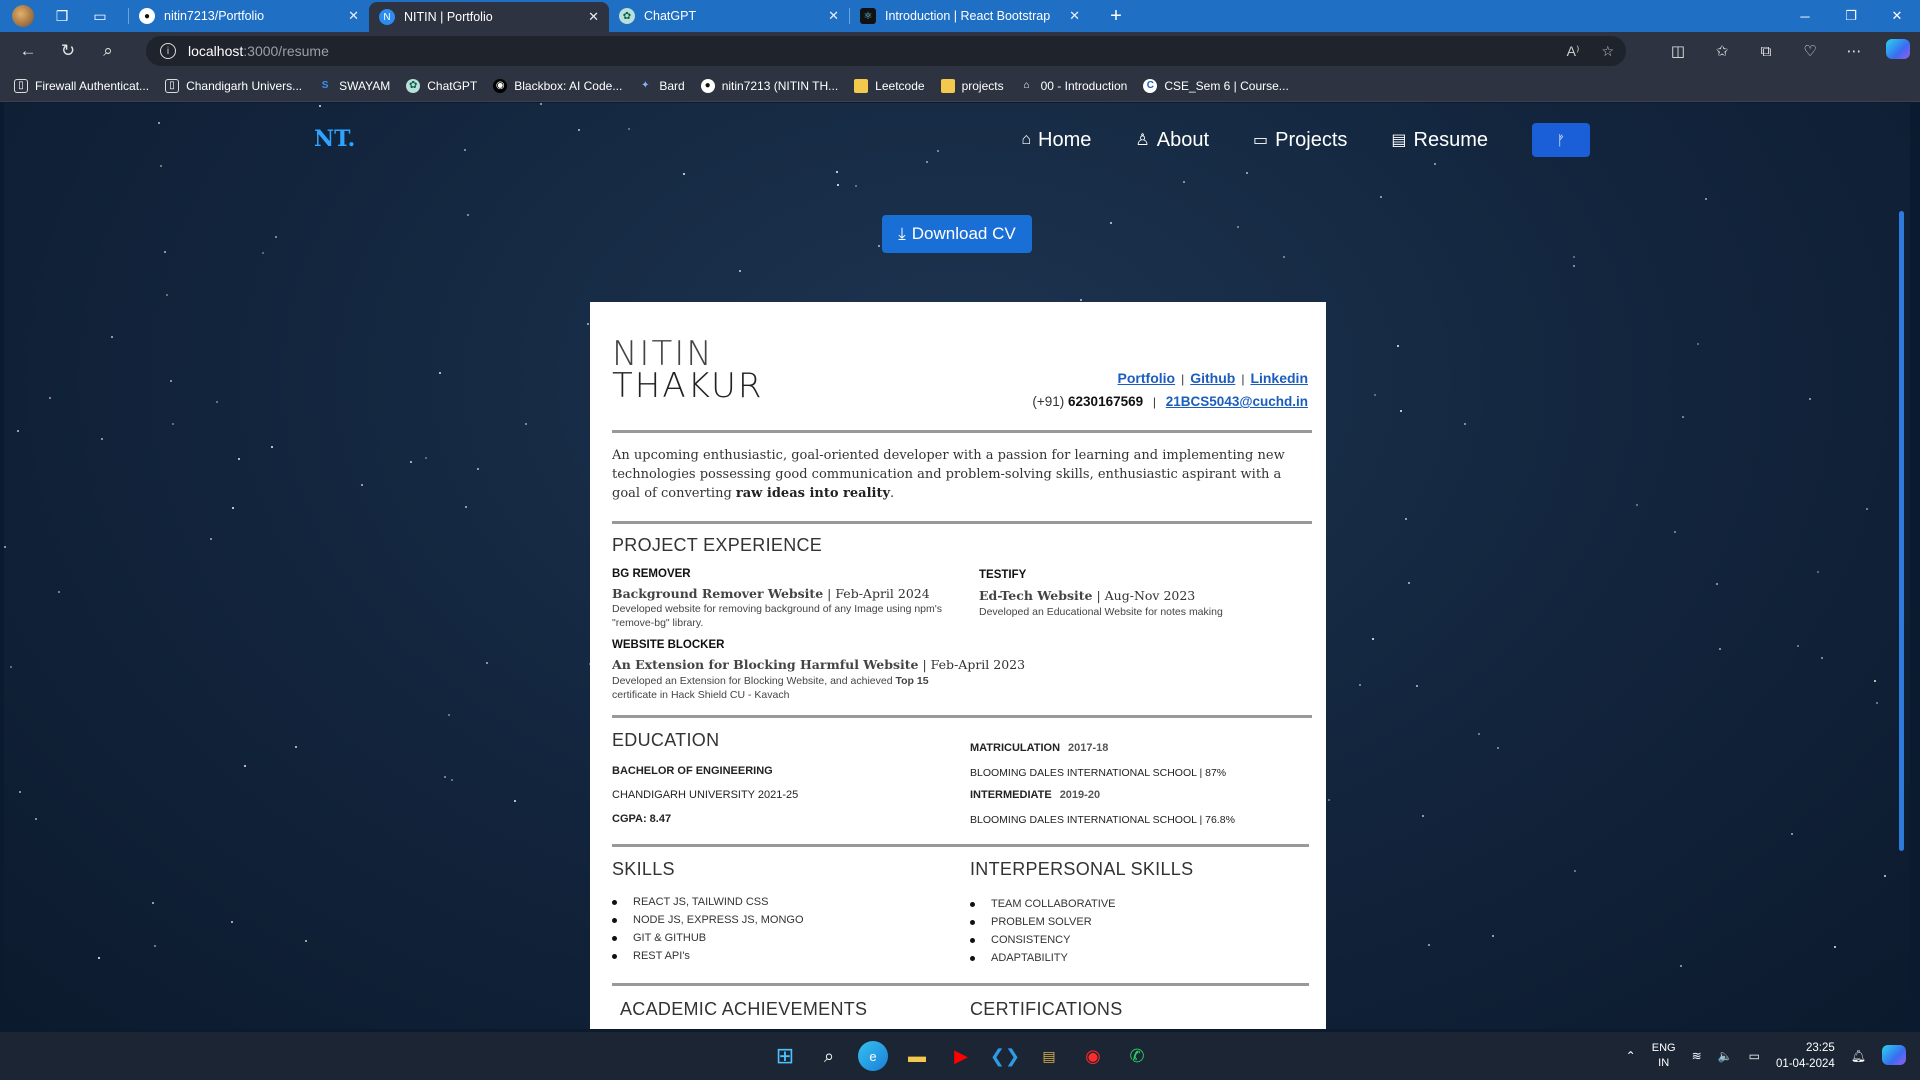 The width and height of the screenshot is (1920, 1080). I want to click on section-divider, so click(962, 522).